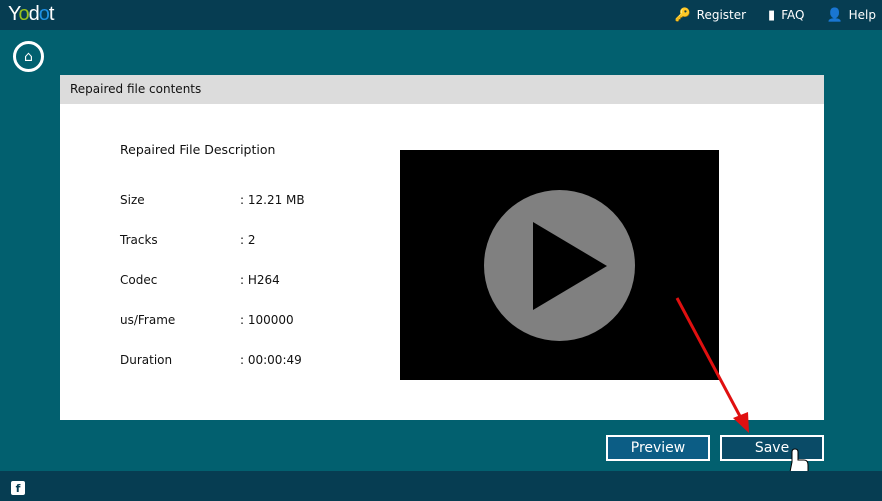 The height and width of the screenshot is (501, 882). I want to click on facebook-icon: f, so click(18, 488).